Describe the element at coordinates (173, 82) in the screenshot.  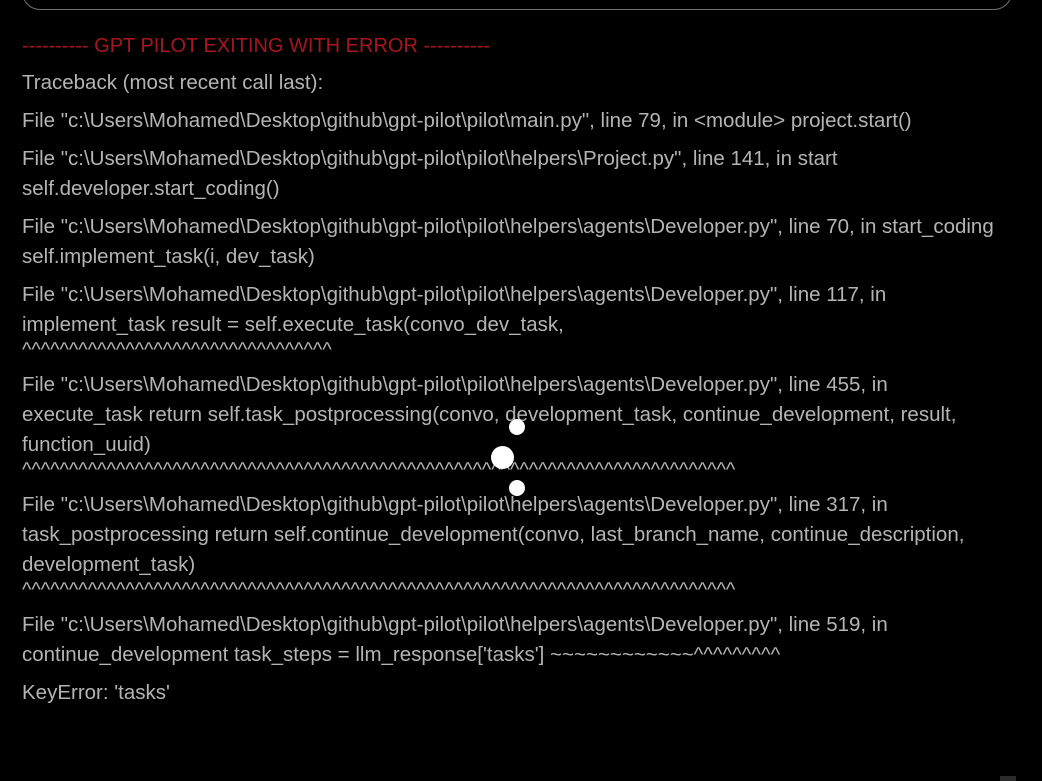
I see `traceback-title: Traceback (most recent call last):` at that location.